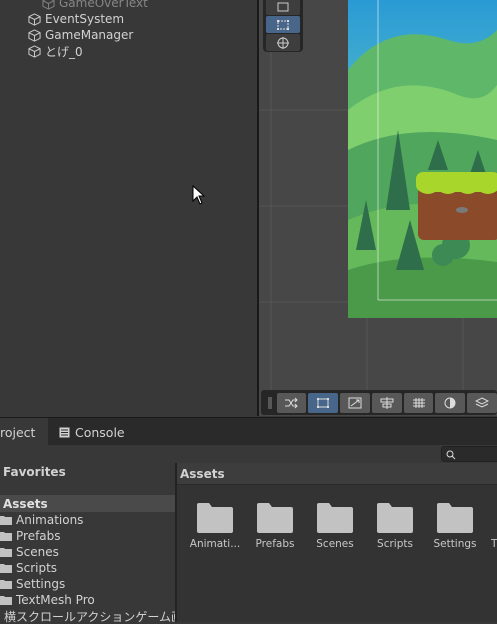 This screenshot has width=497, height=624. I want to click on project-tab-bar: roject Console, so click(248, 431).